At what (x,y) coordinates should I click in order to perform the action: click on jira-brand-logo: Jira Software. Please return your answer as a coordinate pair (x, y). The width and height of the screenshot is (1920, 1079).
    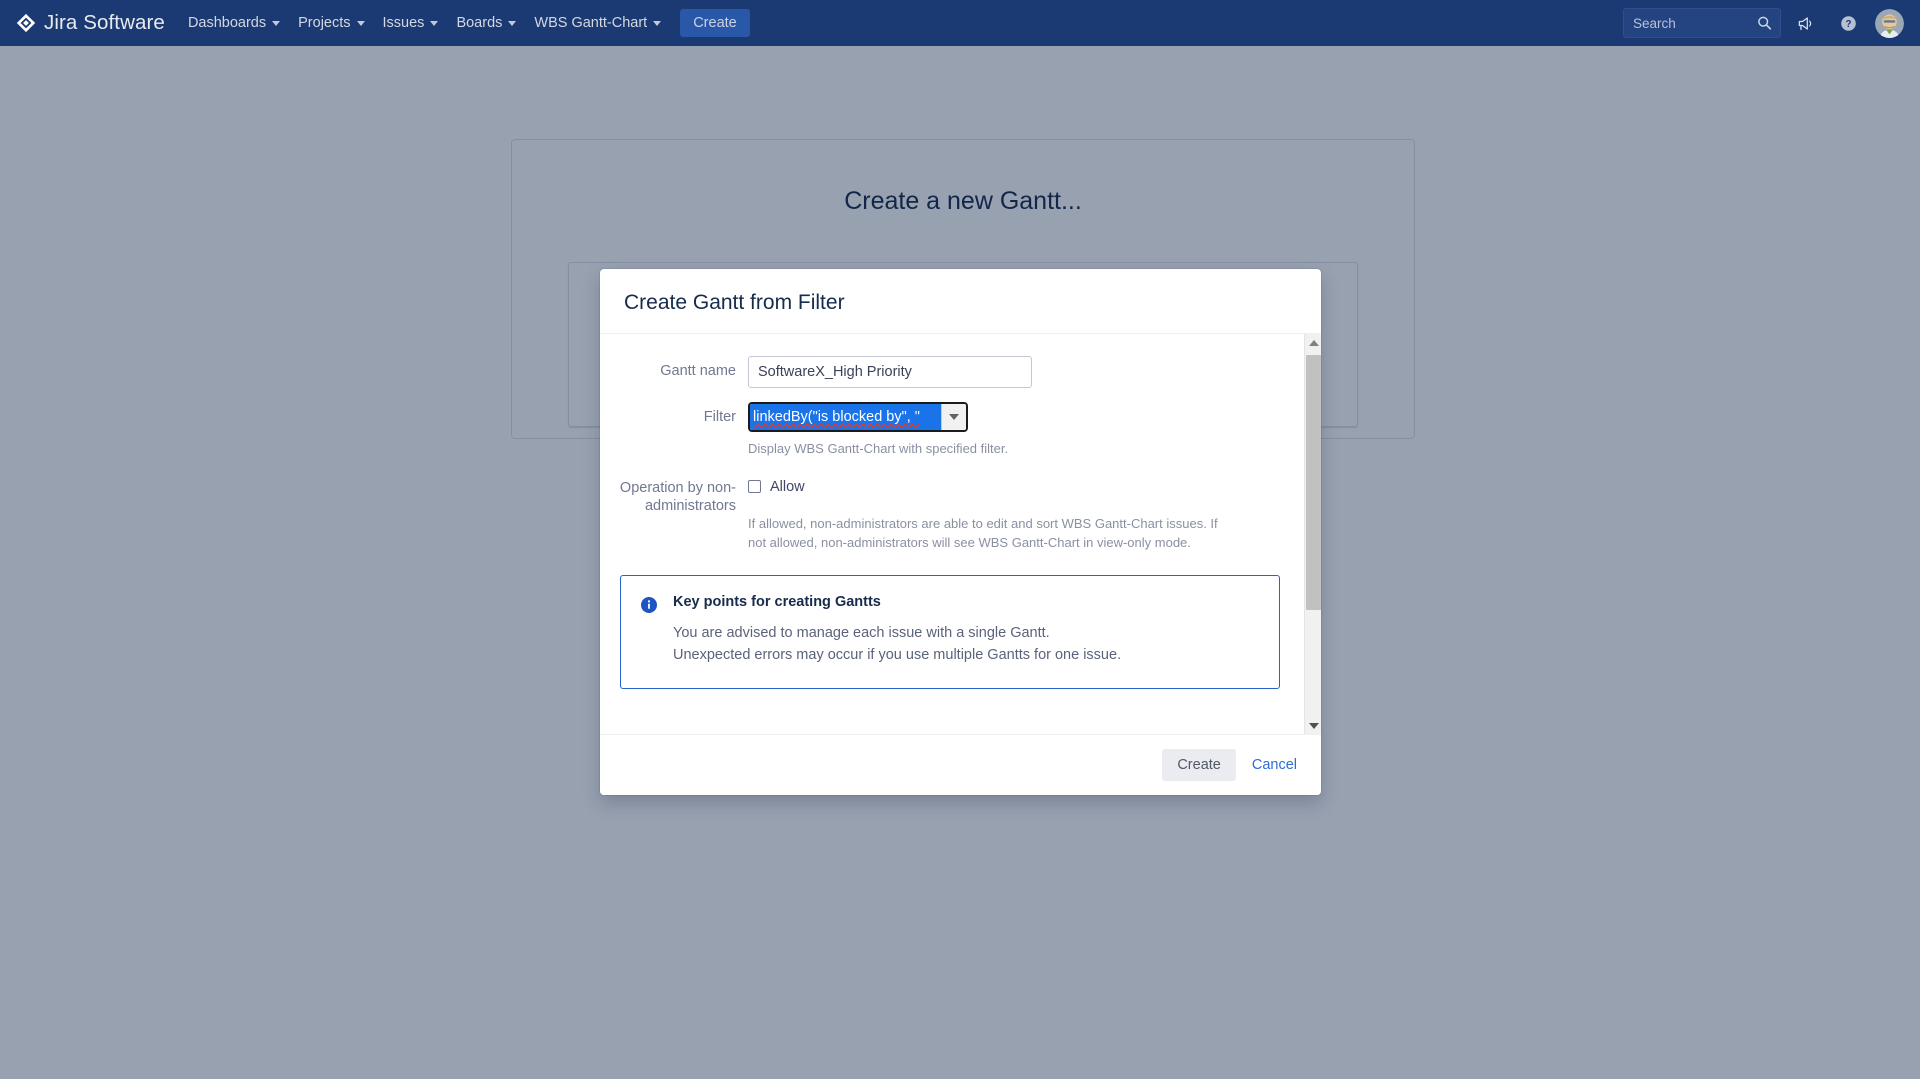
    Looking at the image, I should click on (90, 23).